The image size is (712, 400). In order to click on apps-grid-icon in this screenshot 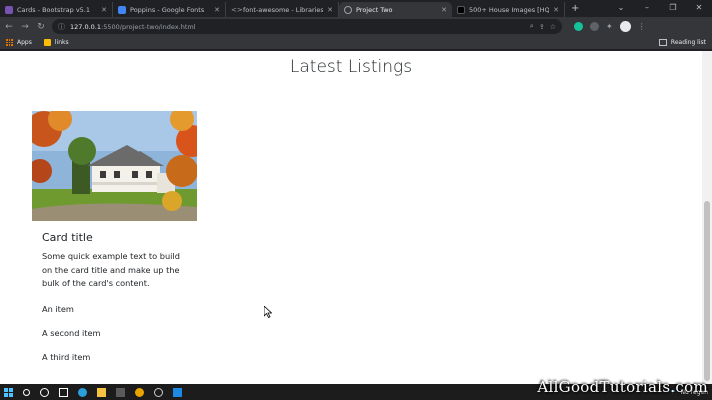, I will do `click(9, 42)`.